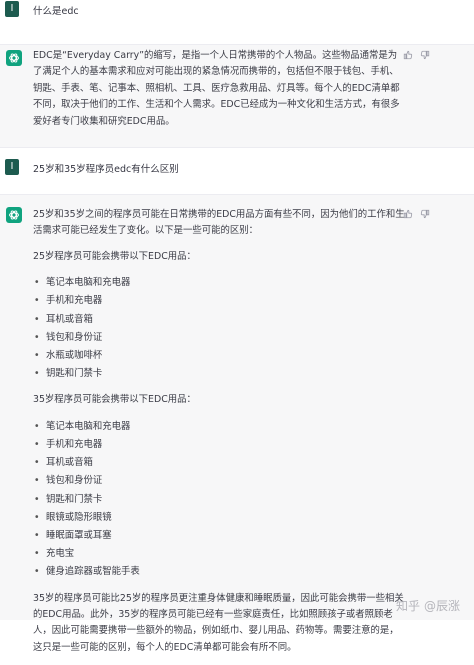  What do you see at coordinates (114, 400) in the screenshot?
I see `section-35-title: 35岁程序员可能会携带以下EDC用品：` at bounding box center [114, 400].